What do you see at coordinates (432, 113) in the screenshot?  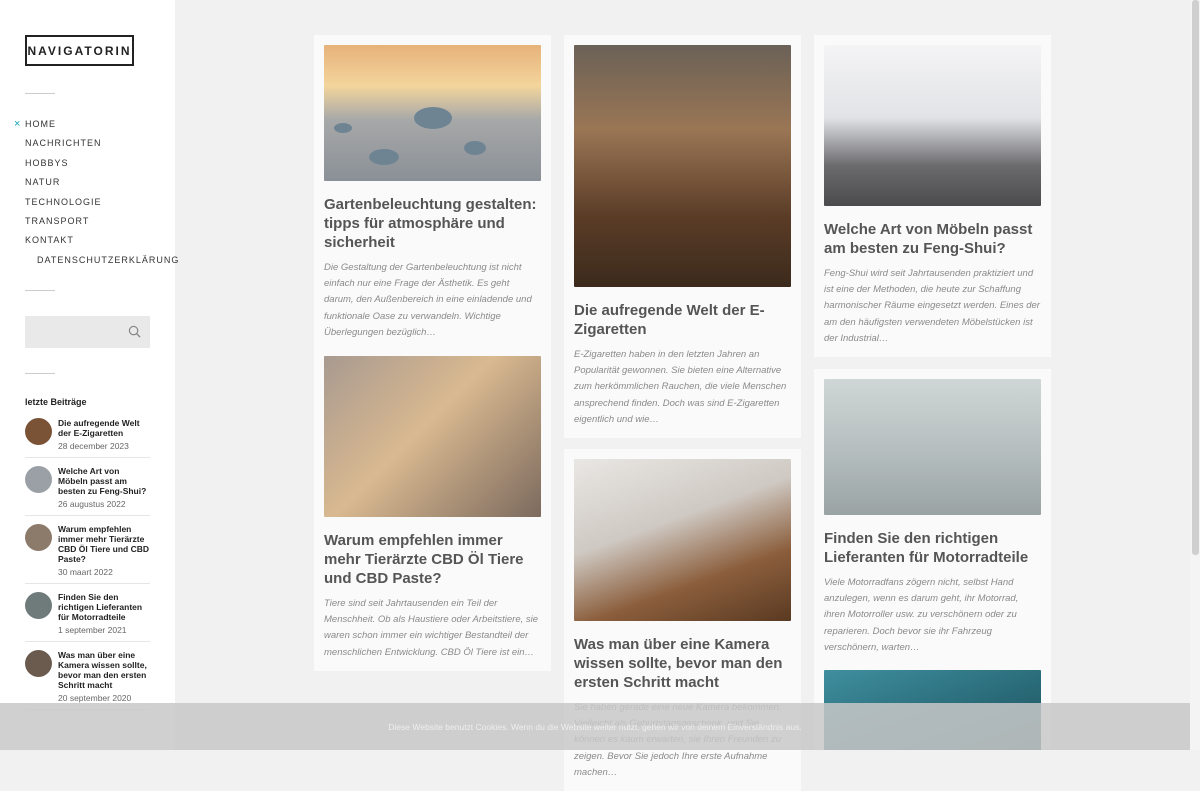 I see `post-image-garden` at bounding box center [432, 113].